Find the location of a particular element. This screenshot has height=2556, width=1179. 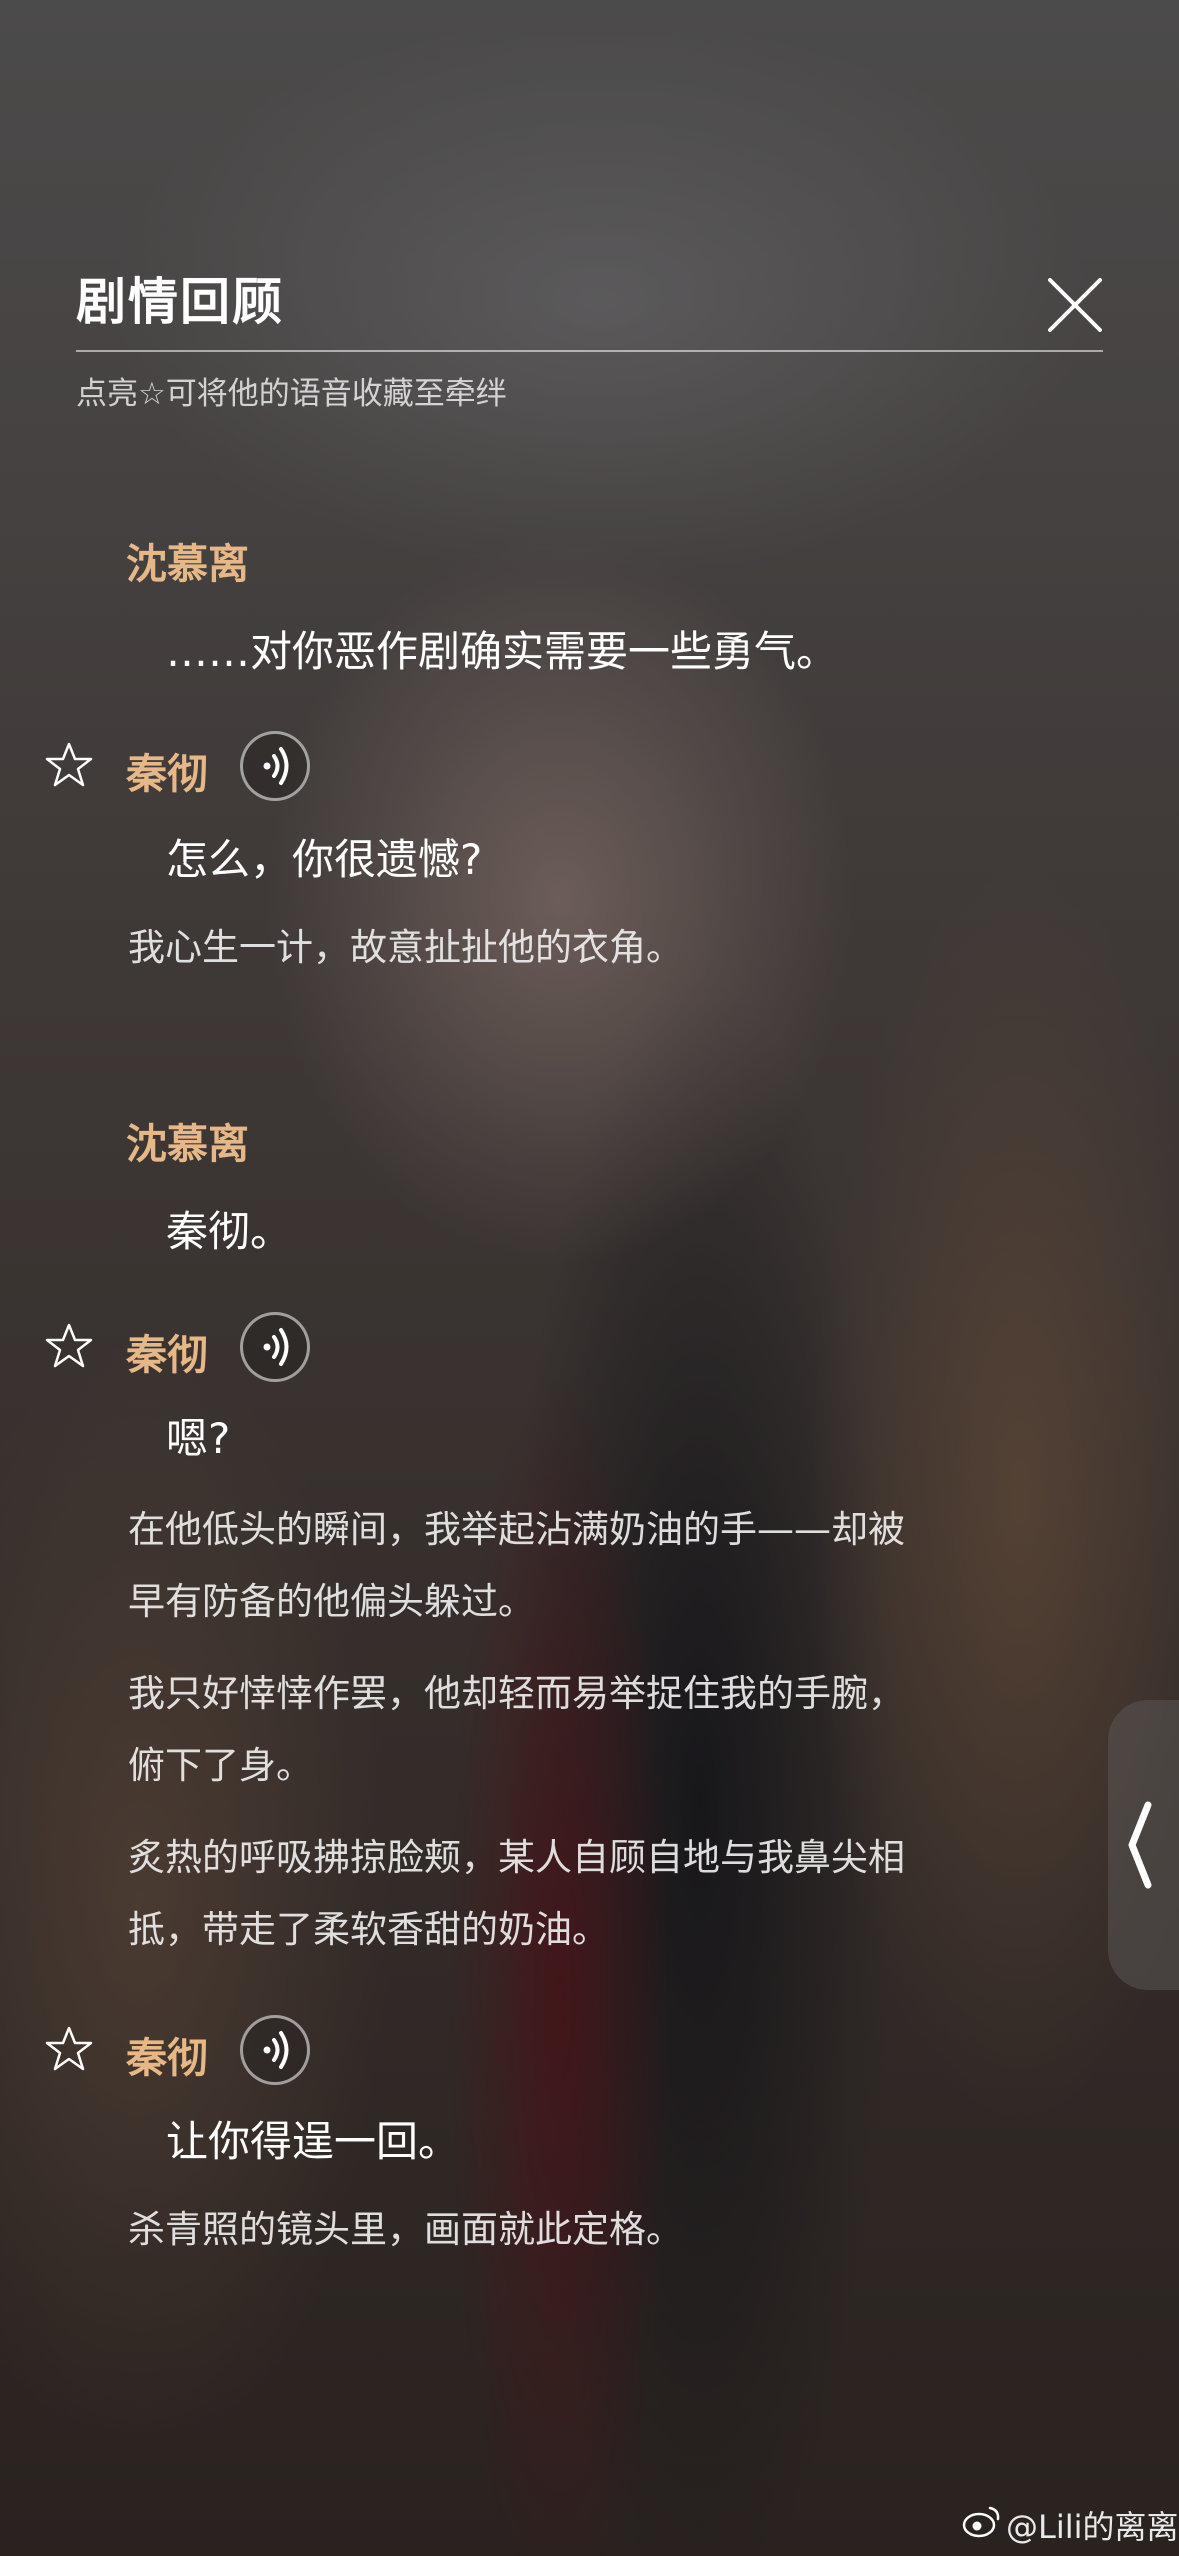

watermark-text: @Lili的离离 is located at coordinates (1092, 2527).